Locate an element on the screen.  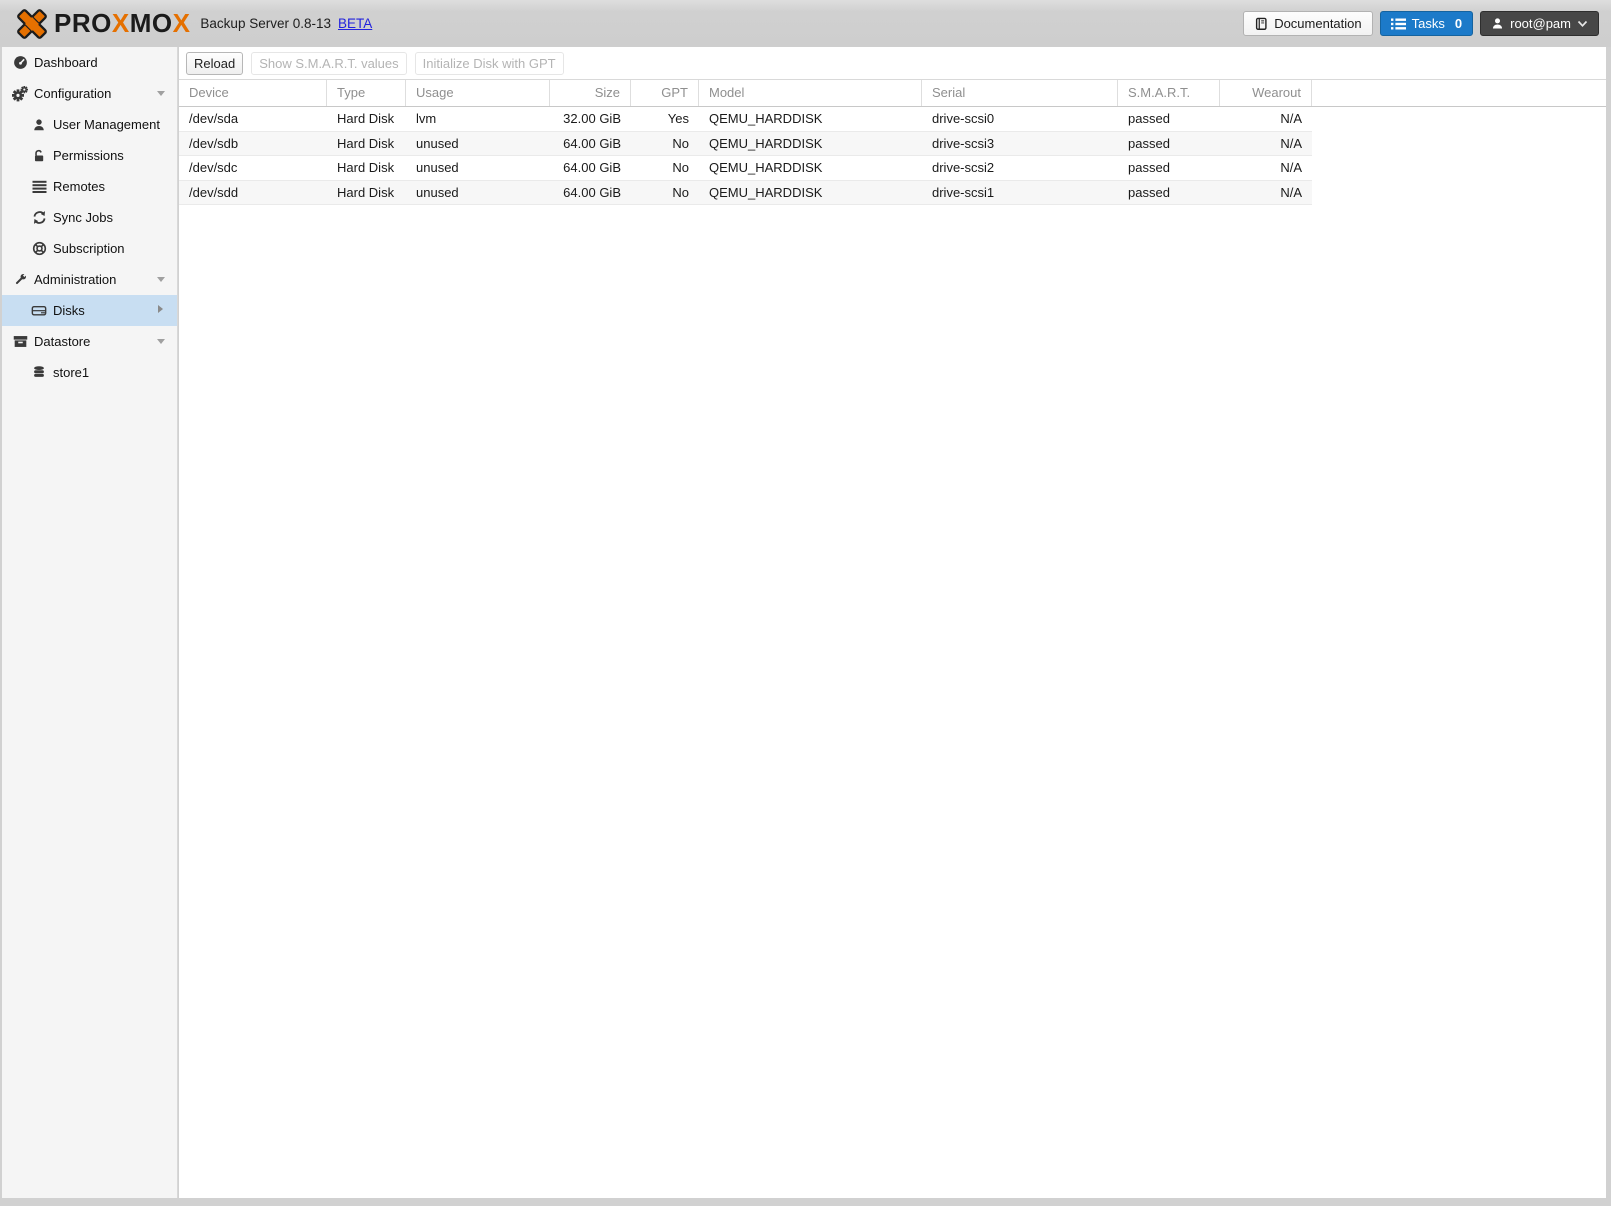
list-icon is located at coordinates (39, 187).